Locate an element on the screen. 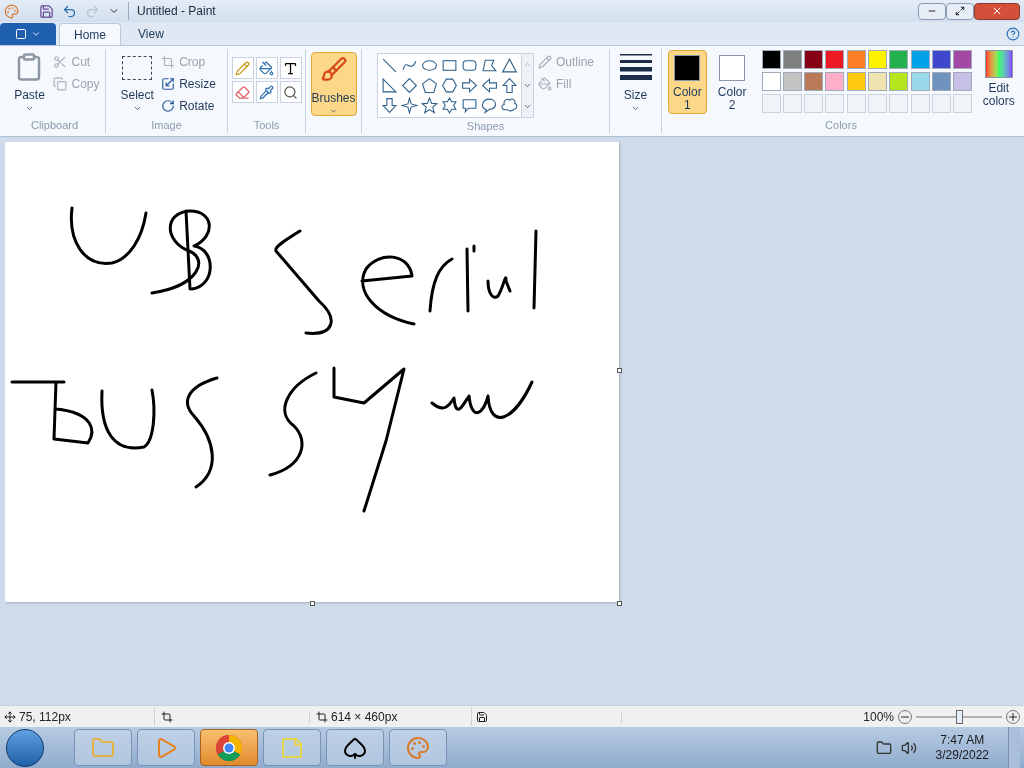 This screenshot has width=1024, height=768. ribbon-tab: Home is located at coordinates (90, 34).